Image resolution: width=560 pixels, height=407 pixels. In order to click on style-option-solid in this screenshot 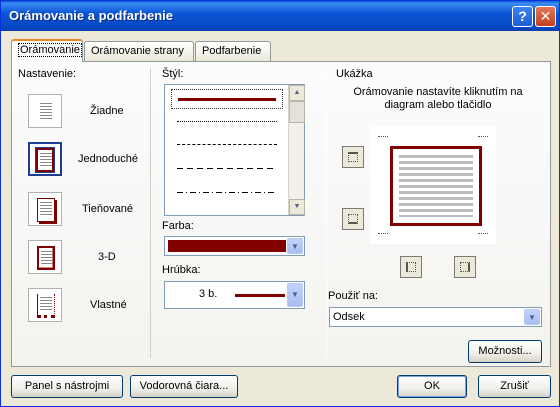, I will do `click(227, 99)`.